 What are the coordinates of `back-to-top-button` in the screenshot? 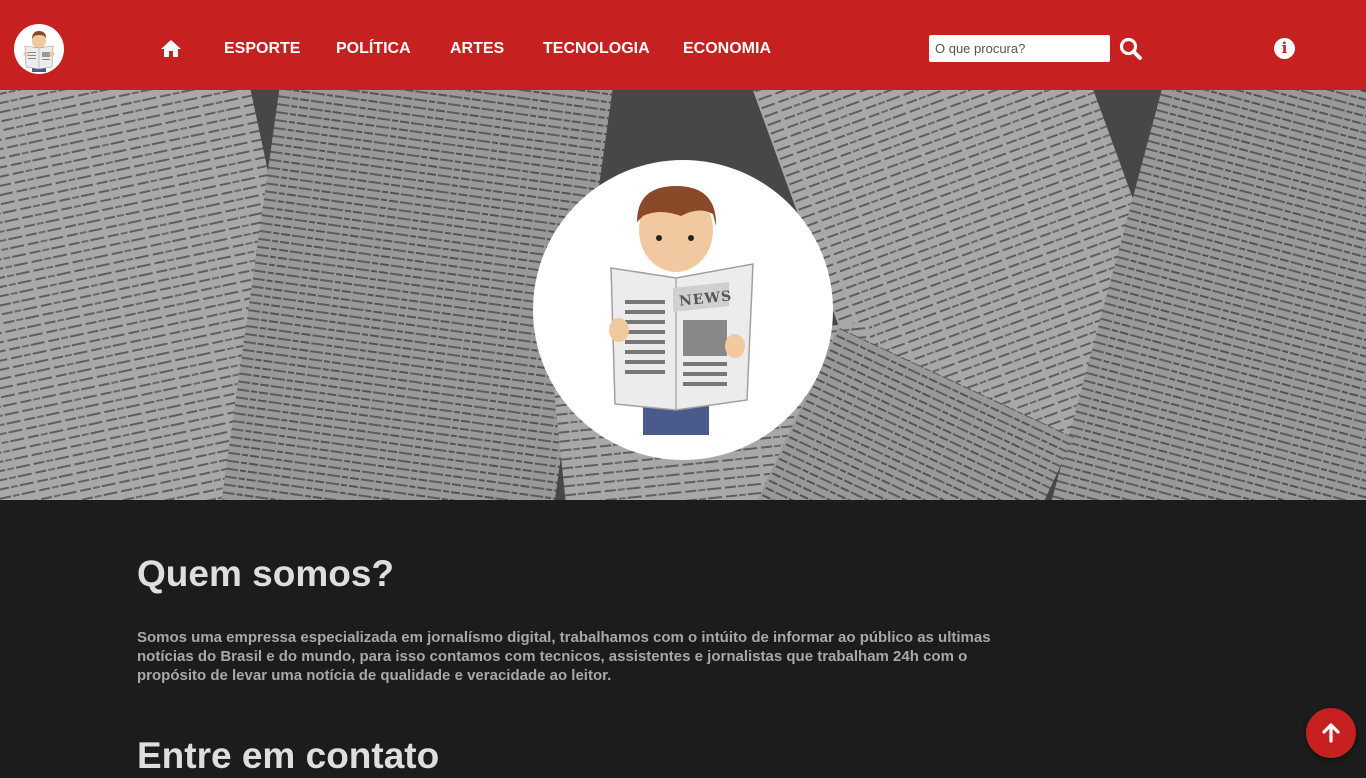 It's located at (1331, 733).